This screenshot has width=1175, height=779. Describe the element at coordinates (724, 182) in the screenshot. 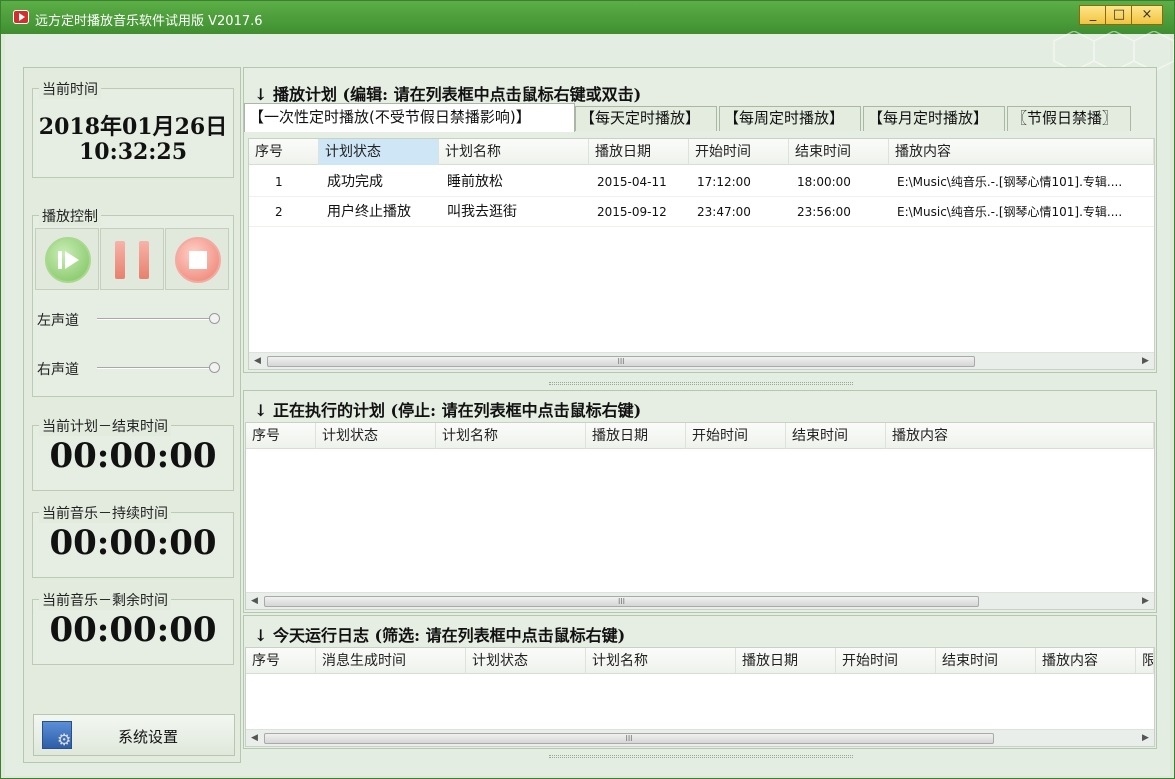

I see `row-start: 17:12:00` at that location.